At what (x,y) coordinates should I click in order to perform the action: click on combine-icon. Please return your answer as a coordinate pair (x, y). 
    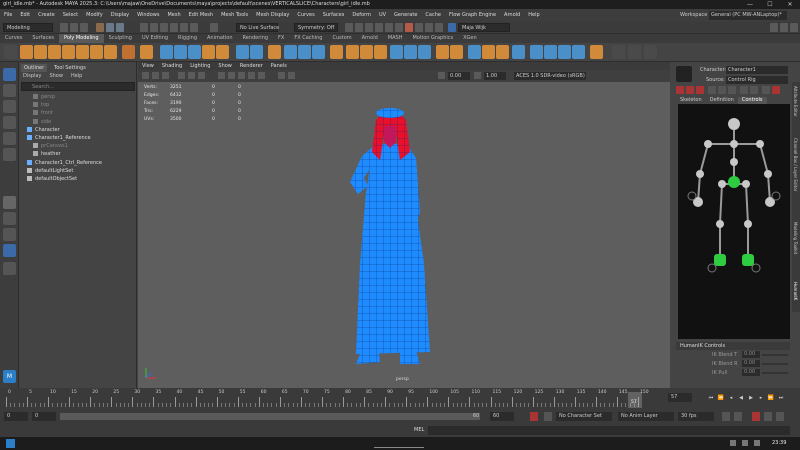
    Looking at the image, I should click on (166, 52).